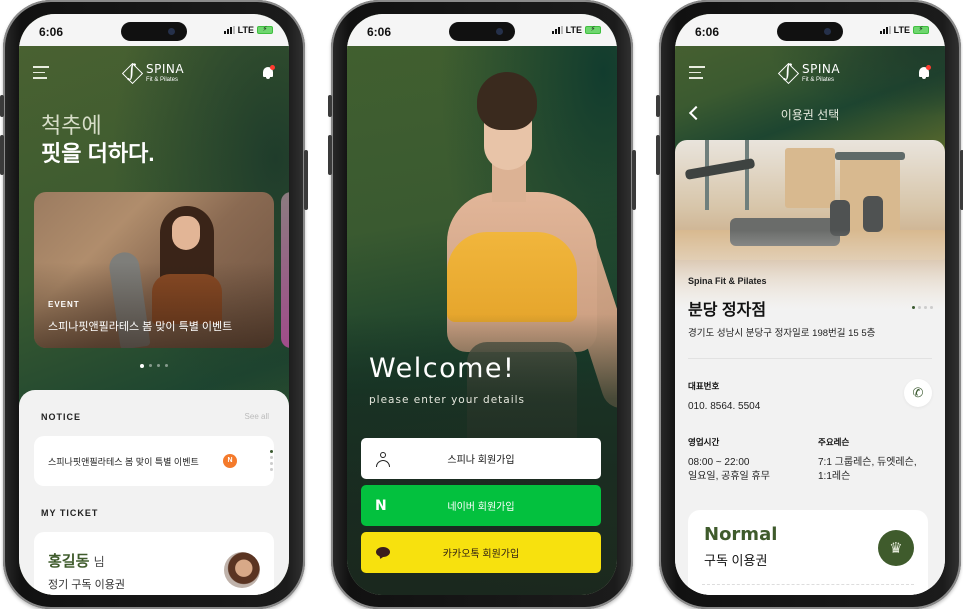 This screenshot has height=609, width=963. What do you see at coordinates (285, 270) in the screenshot?
I see `next-banner-card` at bounding box center [285, 270].